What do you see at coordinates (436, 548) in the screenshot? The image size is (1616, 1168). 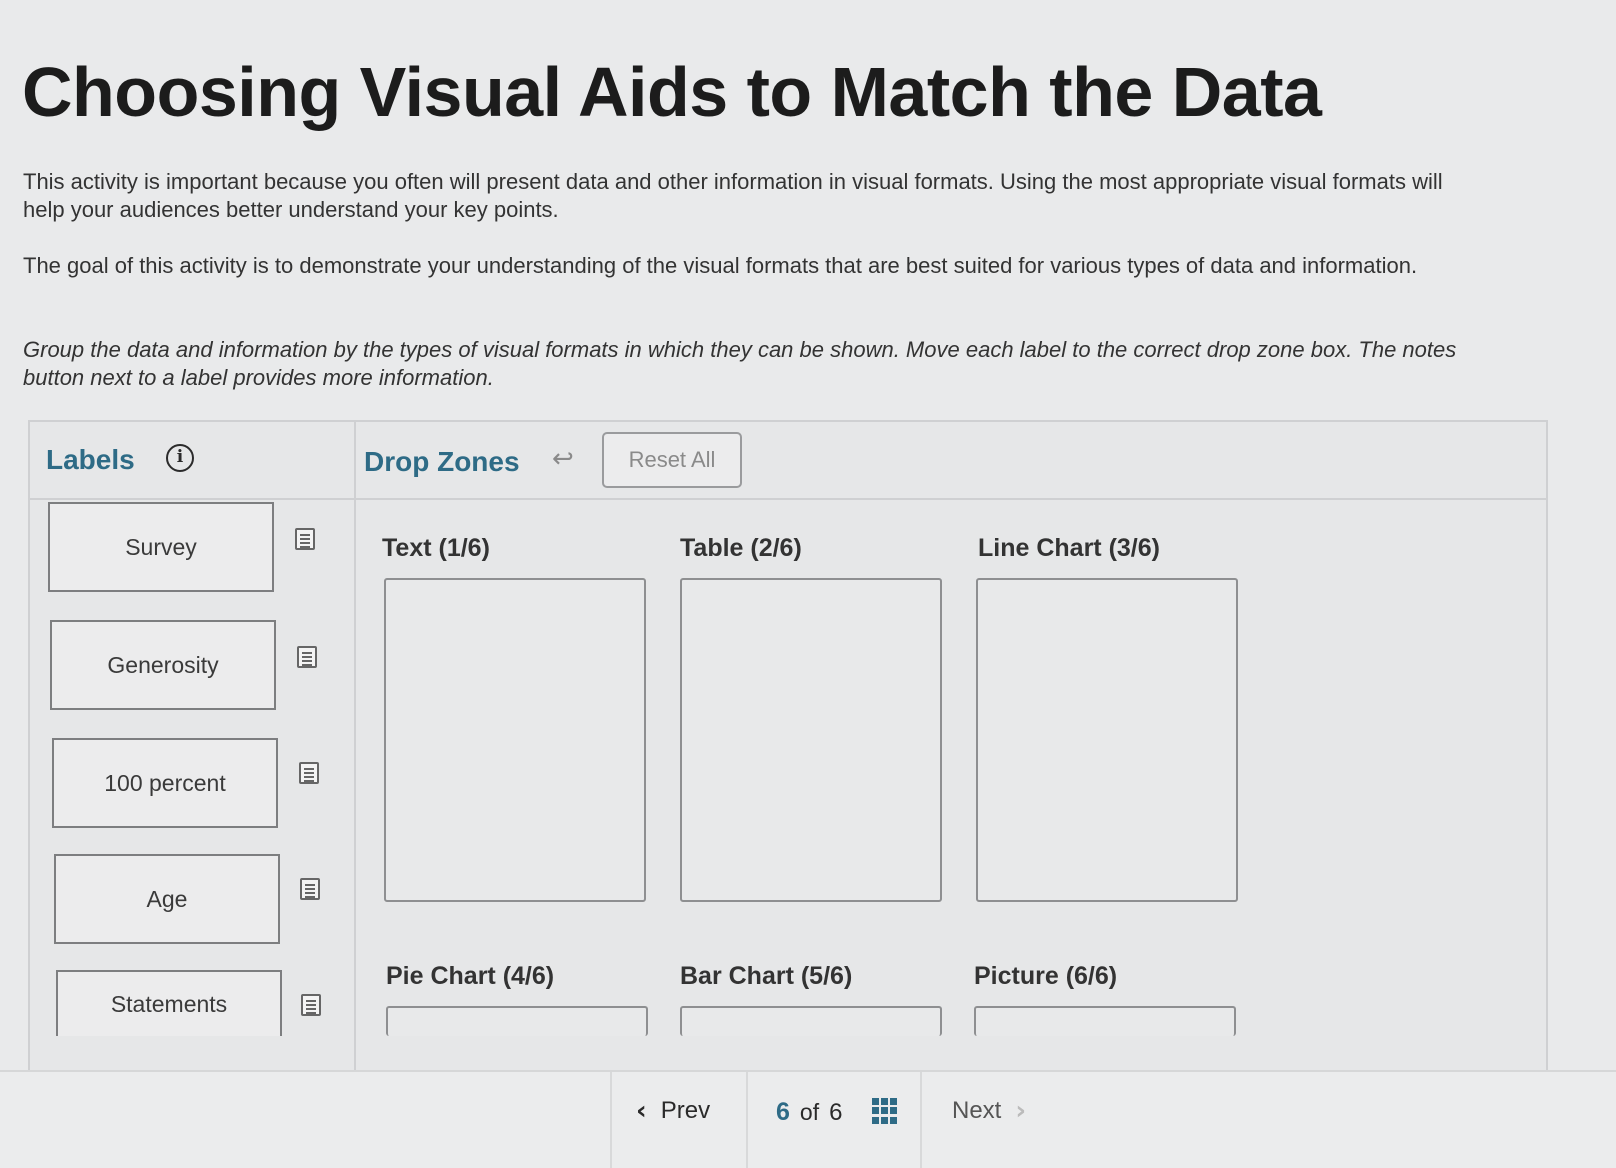 I see `zone-title-text: Text (1/6)` at bounding box center [436, 548].